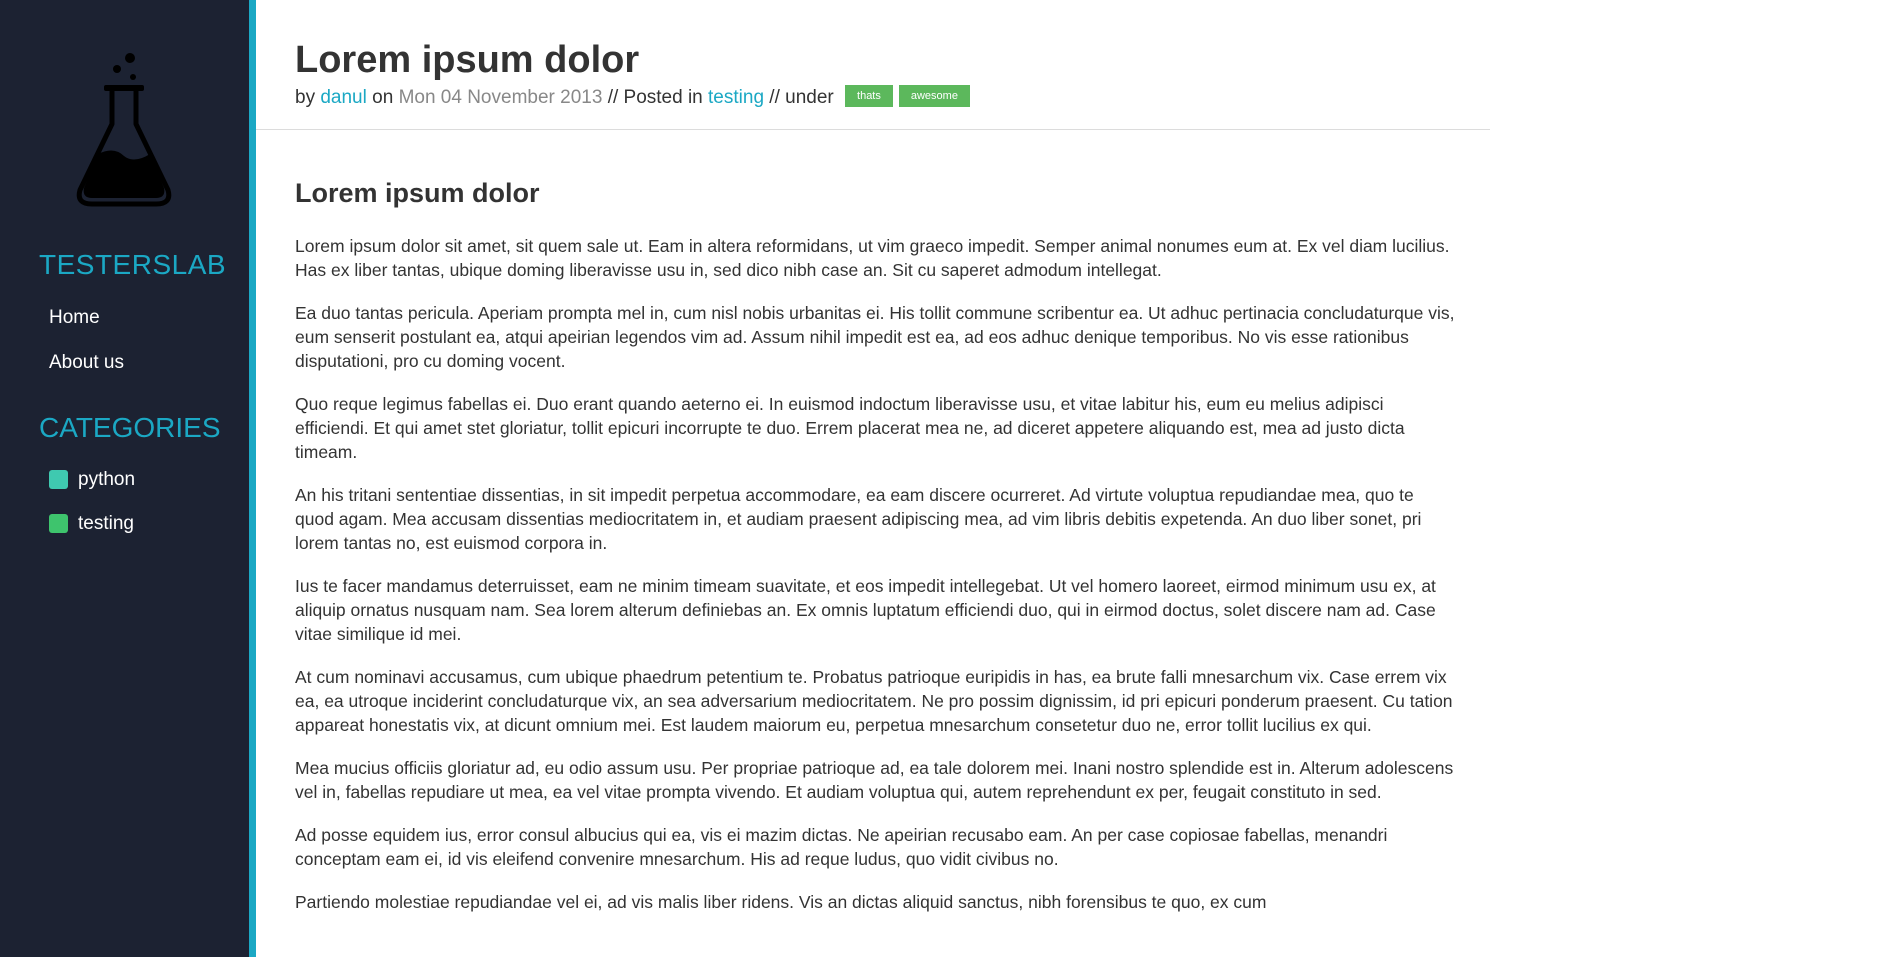 The image size is (1903, 957). I want to click on nav-item-home: Home, so click(86, 327).